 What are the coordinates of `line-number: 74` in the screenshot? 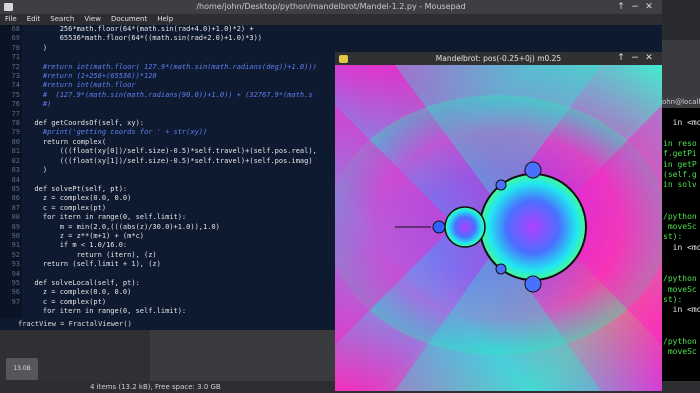 It's located at (15, 85).